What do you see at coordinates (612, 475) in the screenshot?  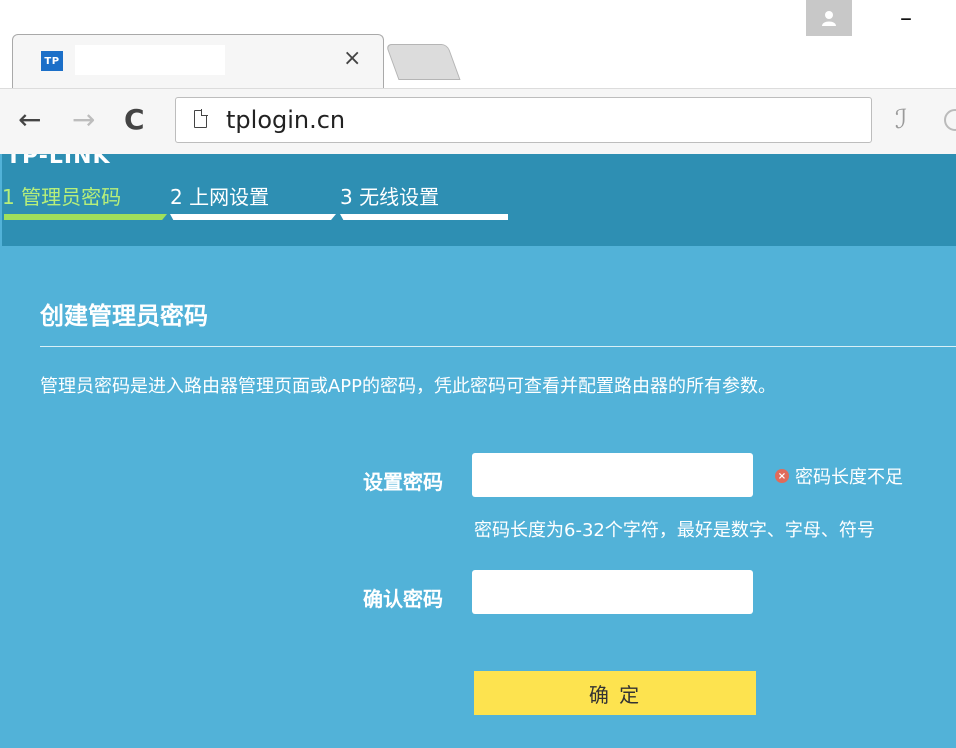 I see `set-password-input` at bounding box center [612, 475].